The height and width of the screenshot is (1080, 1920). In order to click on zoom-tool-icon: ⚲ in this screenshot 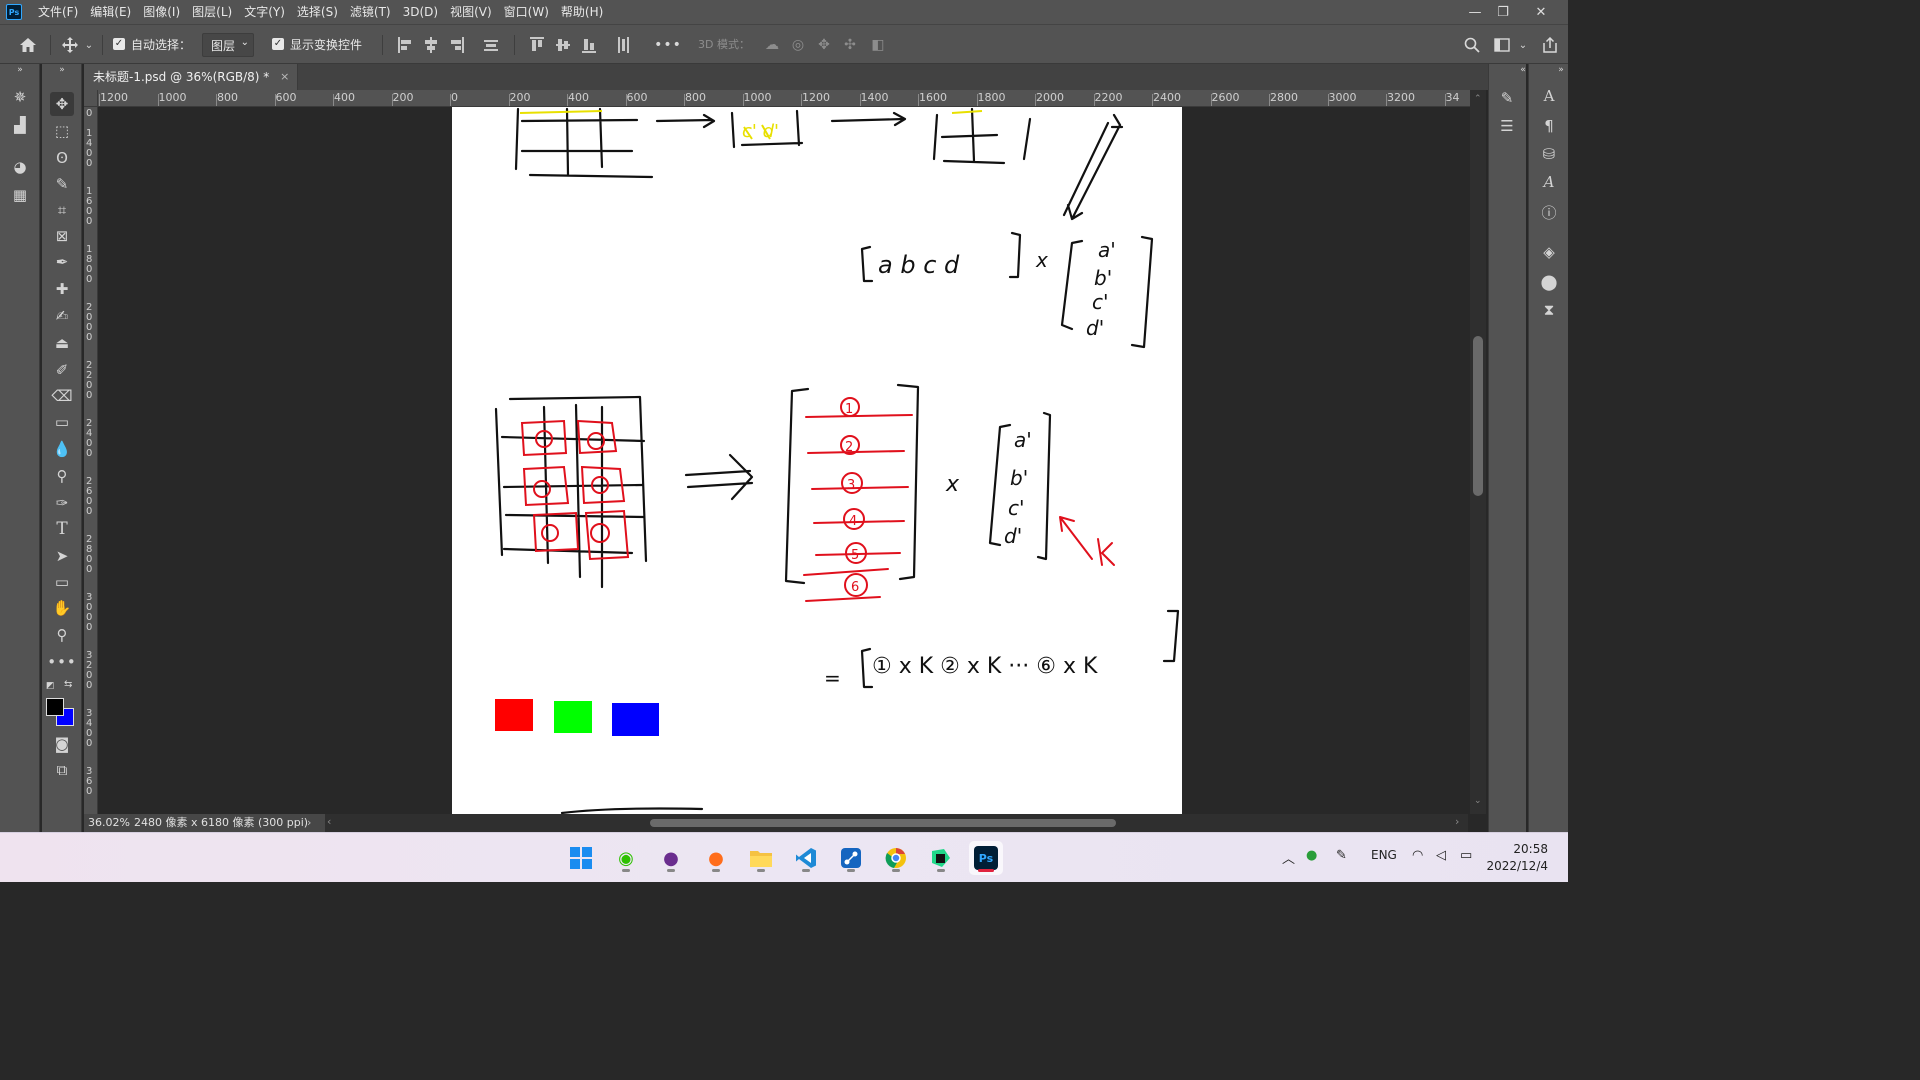, I will do `click(62, 635)`.